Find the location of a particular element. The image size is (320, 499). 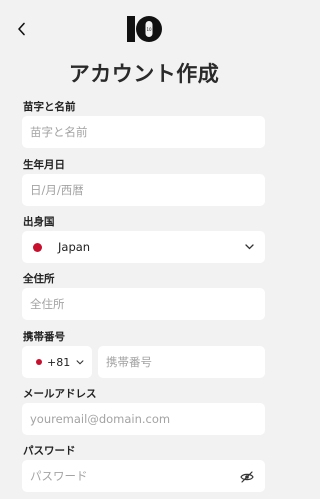

address-field is located at coordinates (143, 304).